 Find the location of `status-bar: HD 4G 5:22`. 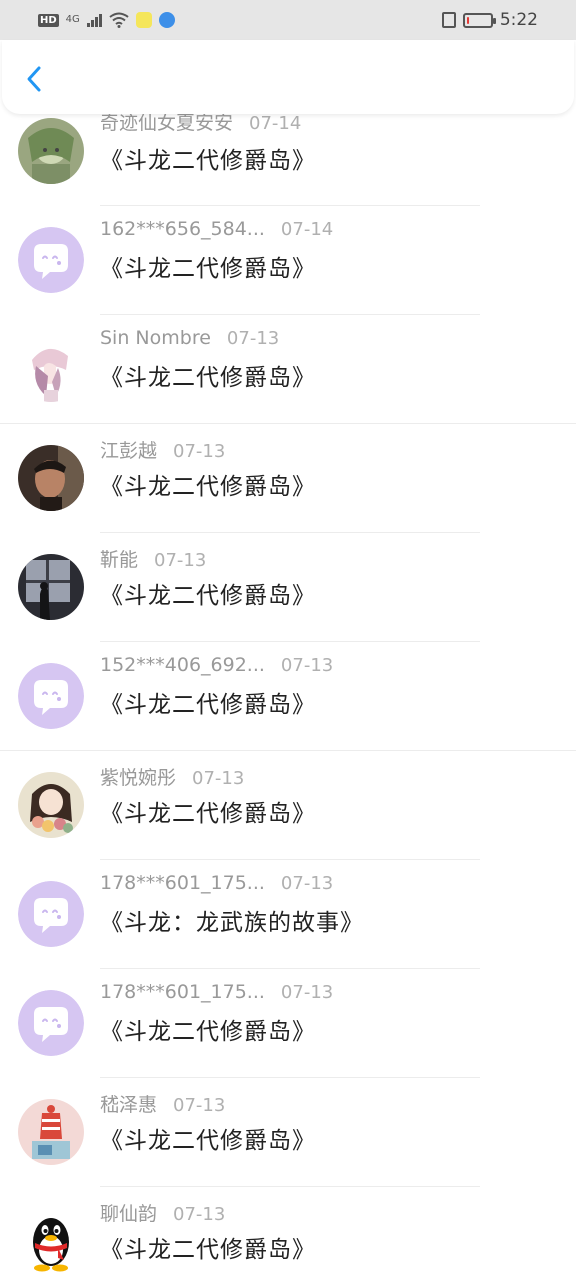

status-bar: HD 4G 5:22 is located at coordinates (288, 20).